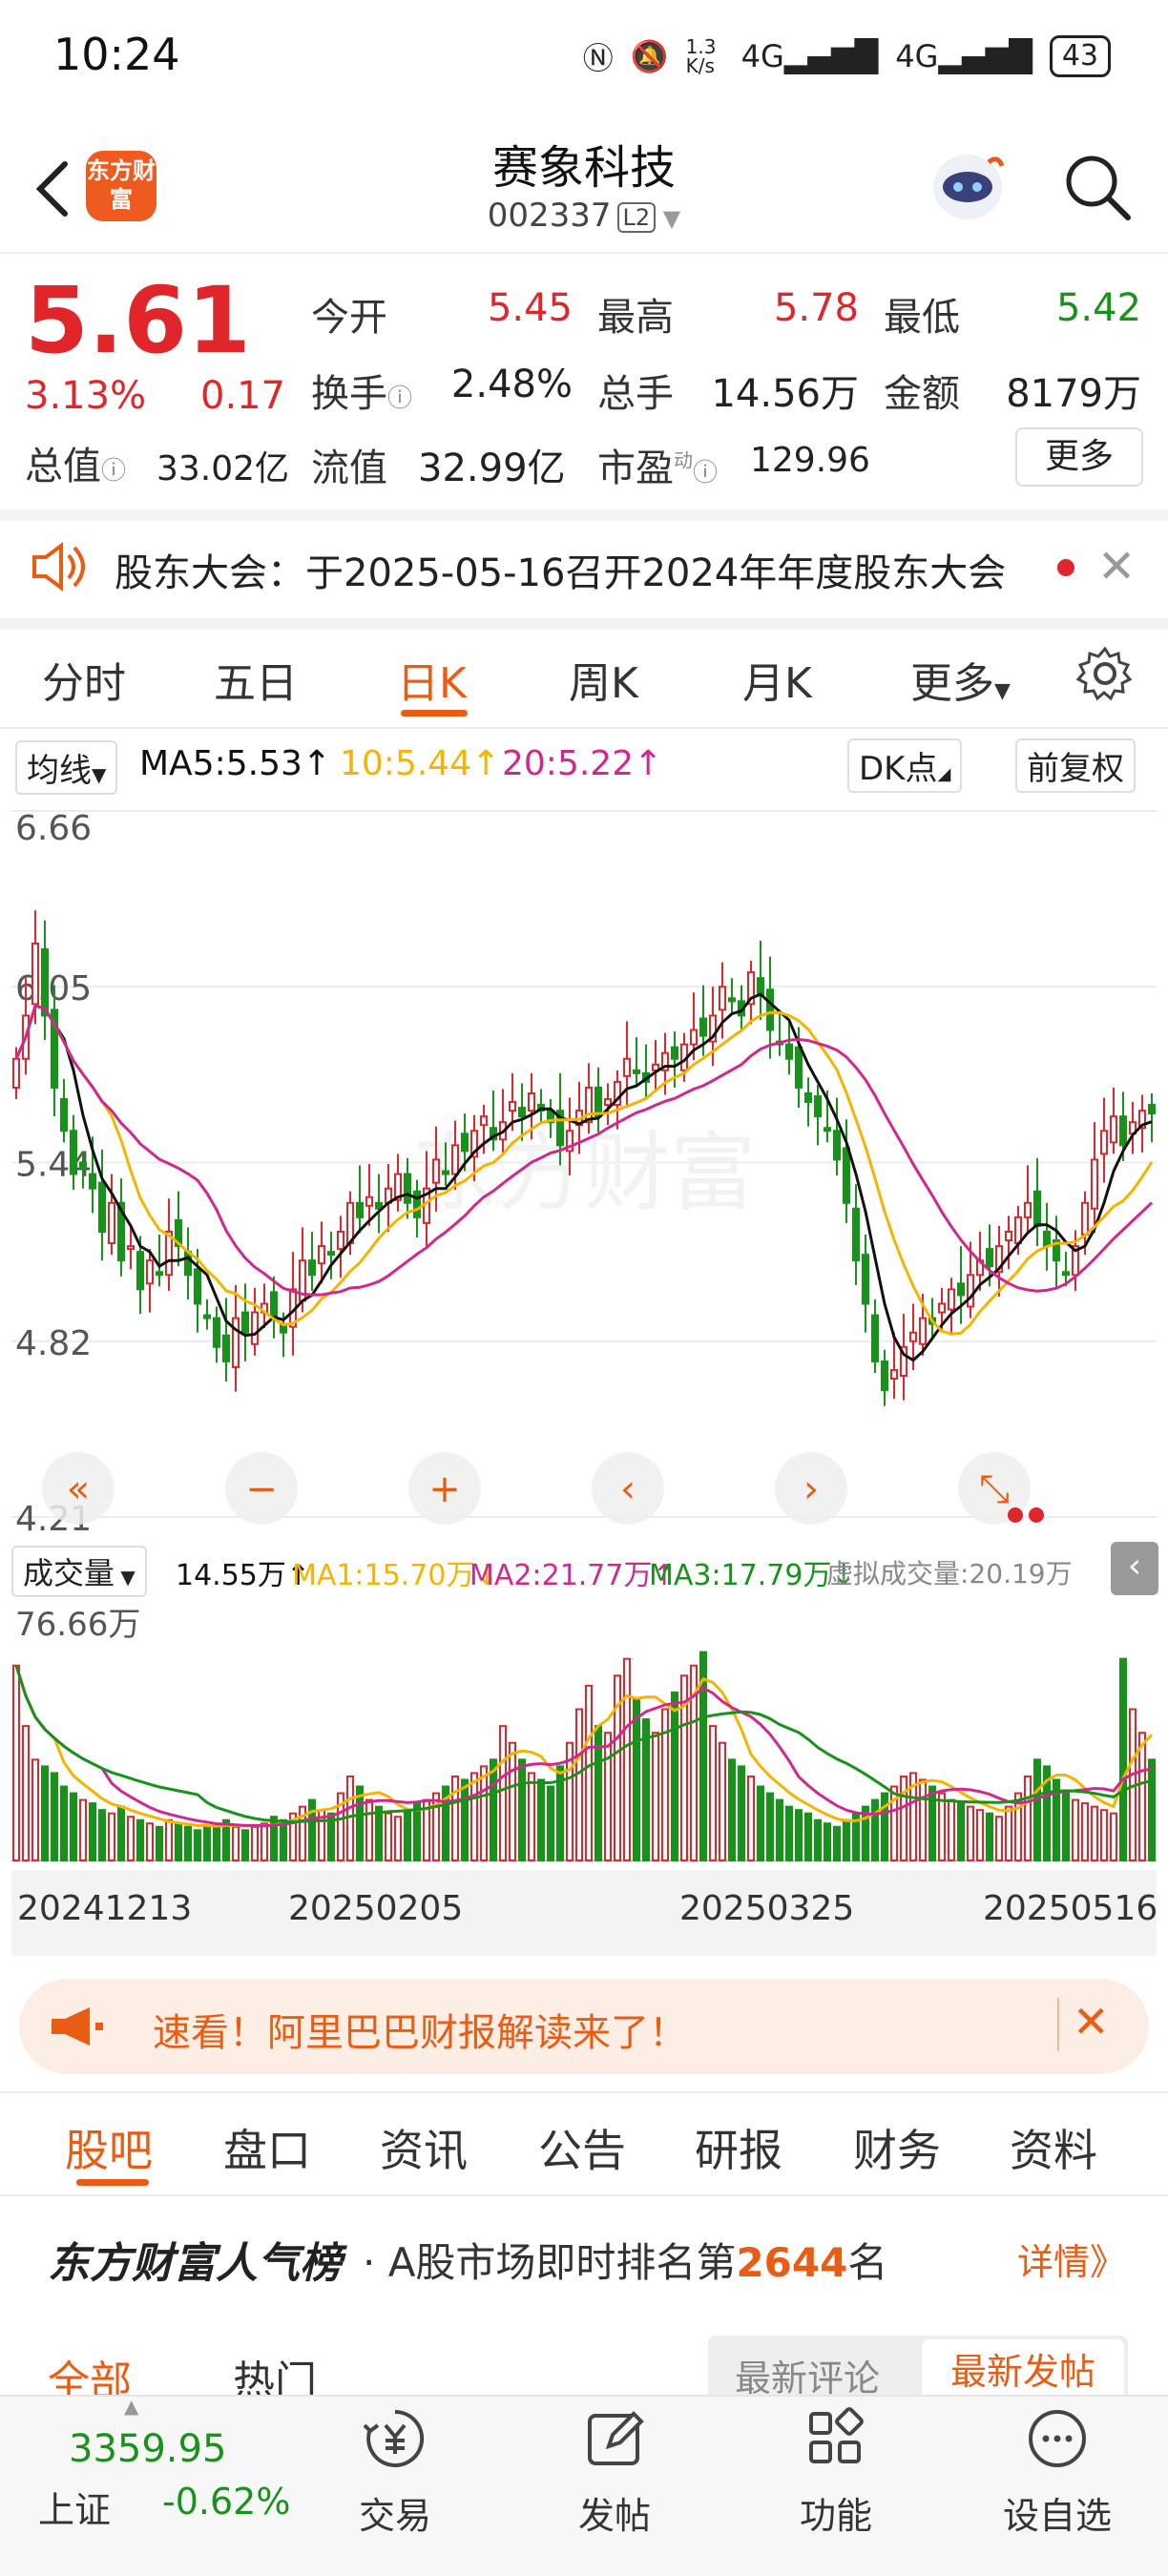 The width and height of the screenshot is (1168, 2576). What do you see at coordinates (256, 679) in the screenshot?
I see `tab-five-day: 五日` at bounding box center [256, 679].